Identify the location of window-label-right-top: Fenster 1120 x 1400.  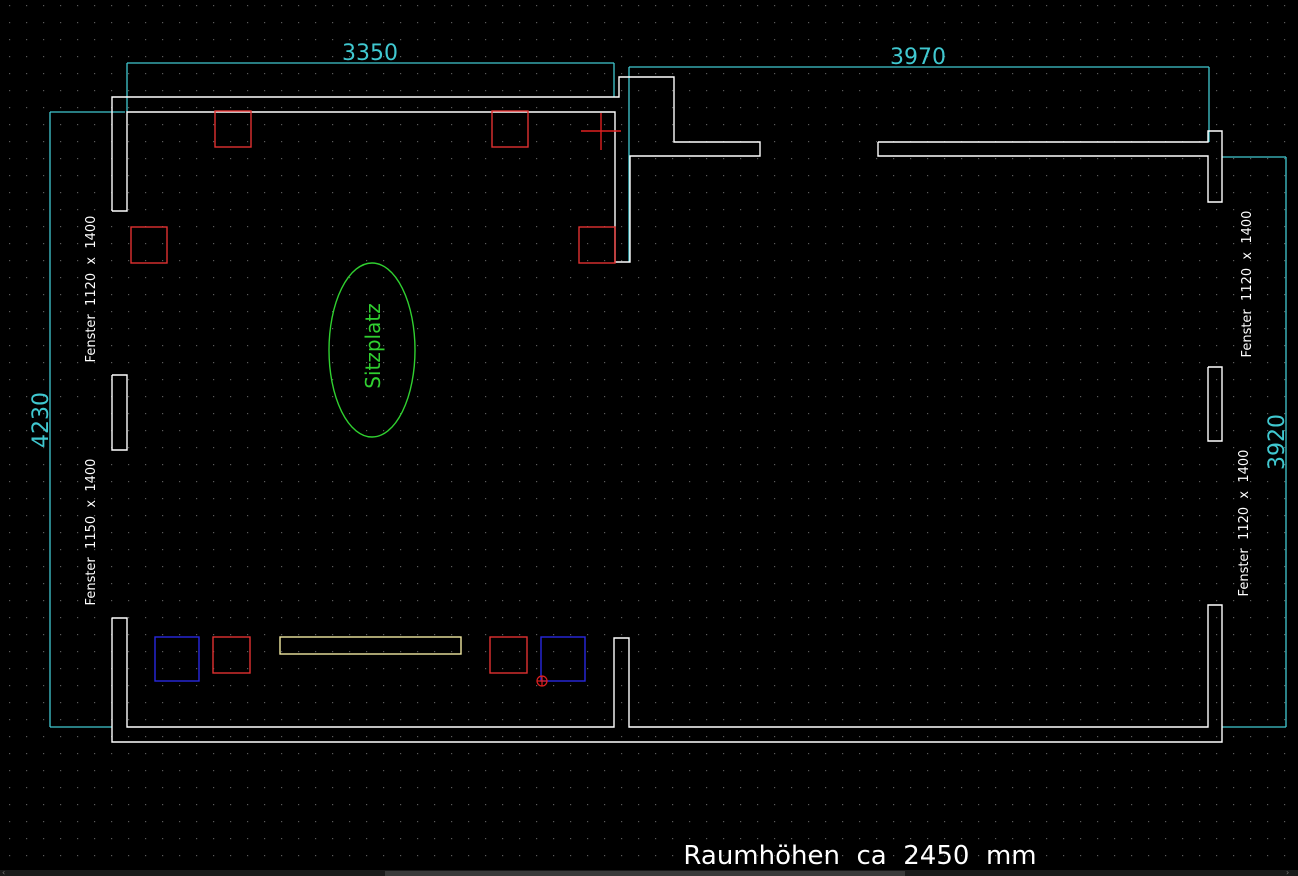
(1247, 284).